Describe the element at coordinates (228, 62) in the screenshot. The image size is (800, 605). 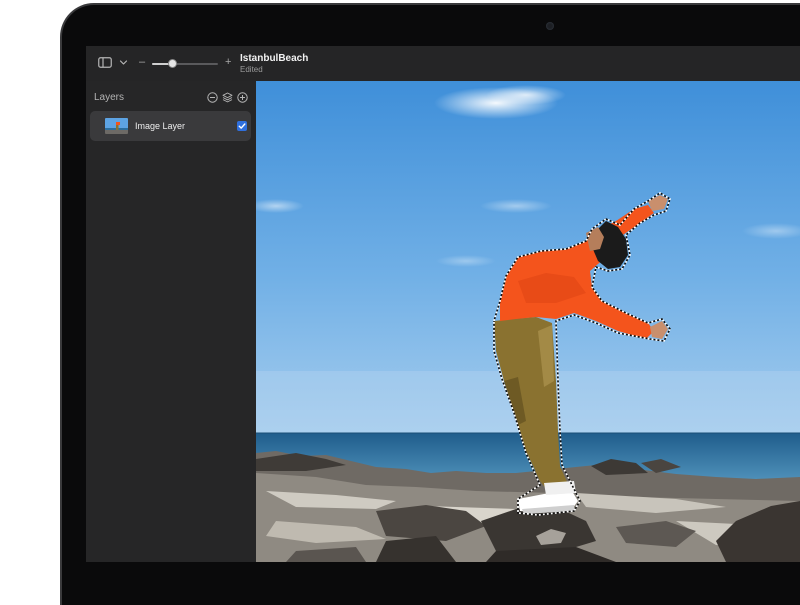
I see `zoom-in-button: +` at that location.